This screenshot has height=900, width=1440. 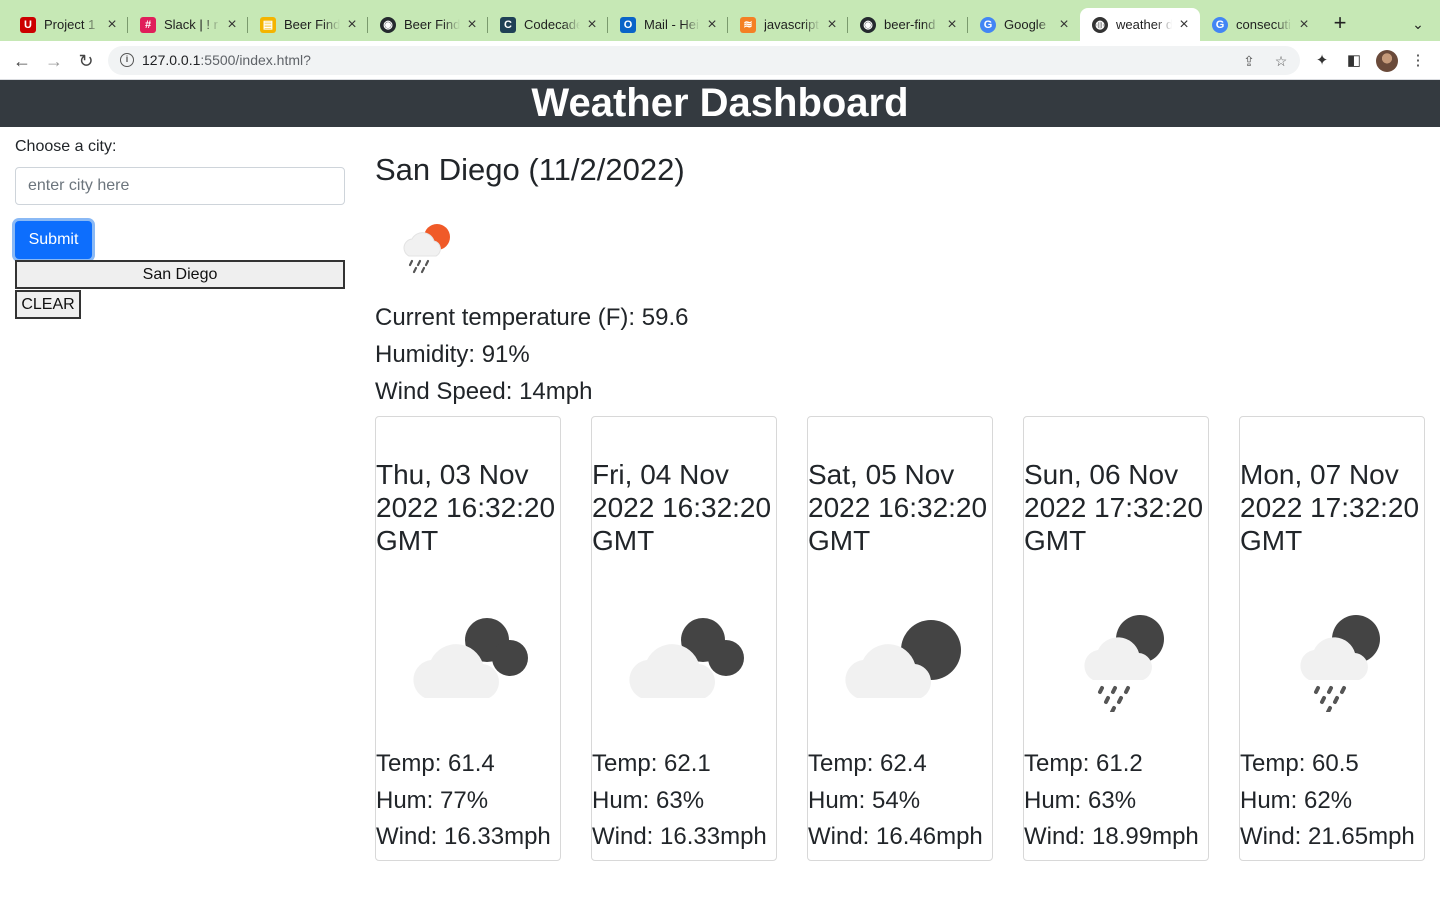 What do you see at coordinates (1263, 24) in the screenshot?
I see `tab-label: consecuti` at bounding box center [1263, 24].